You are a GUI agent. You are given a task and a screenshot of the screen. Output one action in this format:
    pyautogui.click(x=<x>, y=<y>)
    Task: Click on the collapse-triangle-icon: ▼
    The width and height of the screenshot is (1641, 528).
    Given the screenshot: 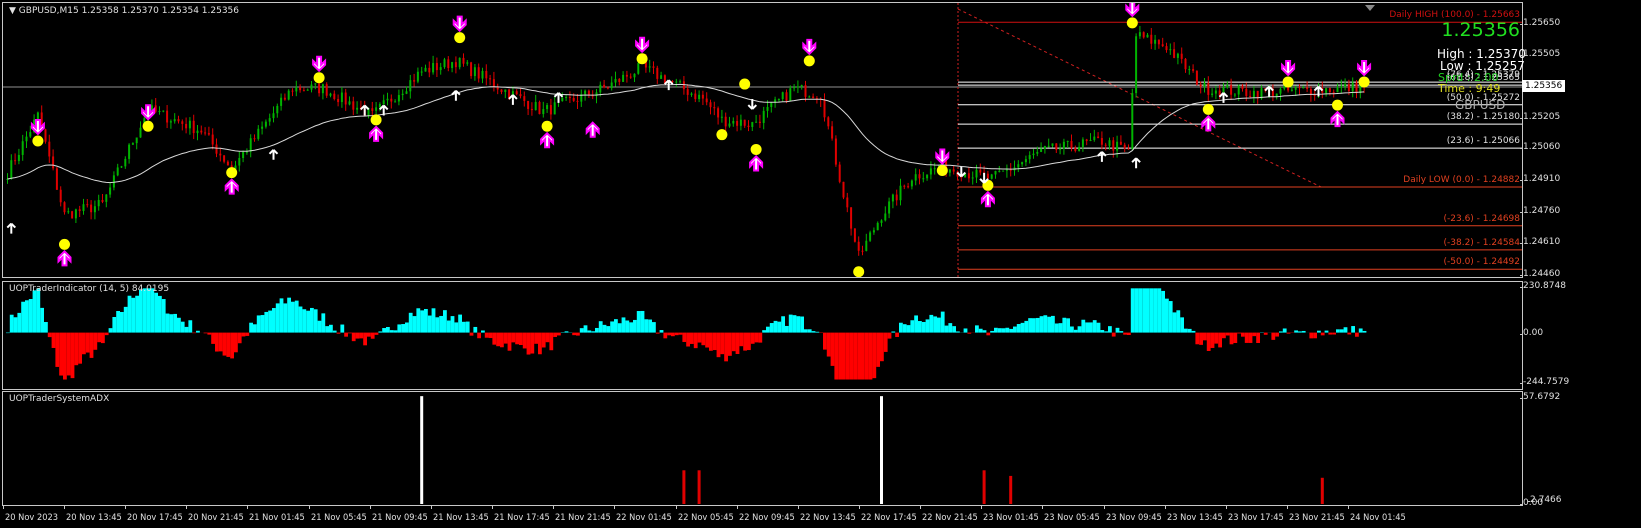 What is the action you would take?
    pyautogui.click(x=12, y=11)
    